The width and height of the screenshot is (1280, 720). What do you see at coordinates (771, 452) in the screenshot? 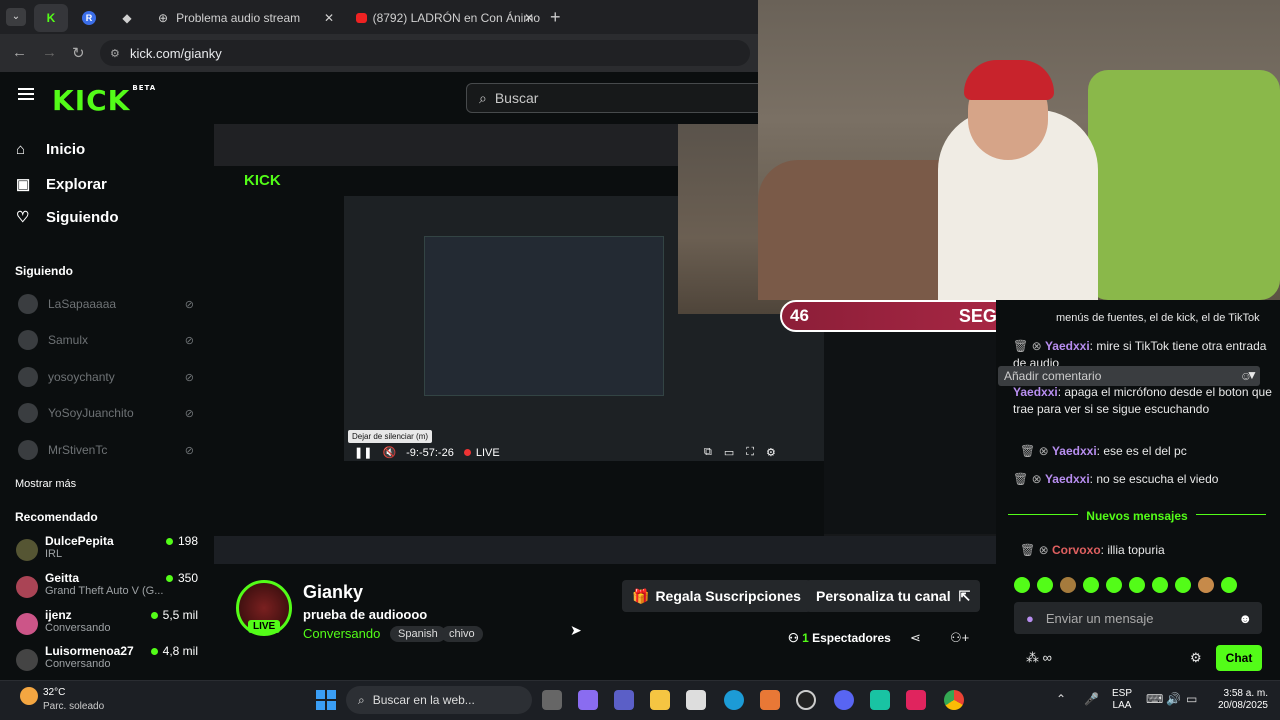
I see `settings-icon: ⚙` at bounding box center [771, 452].